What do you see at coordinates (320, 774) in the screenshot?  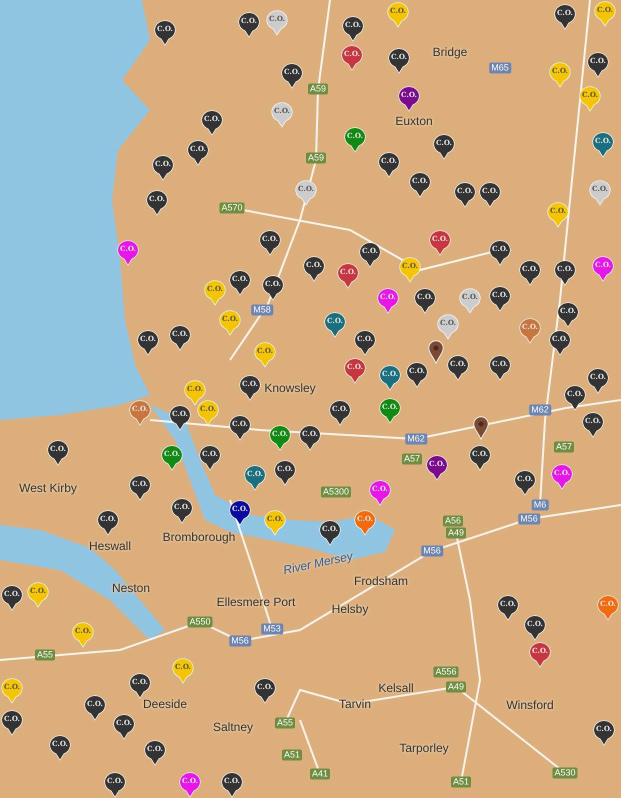 I see `road-number: A41` at bounding box center [320, 774].